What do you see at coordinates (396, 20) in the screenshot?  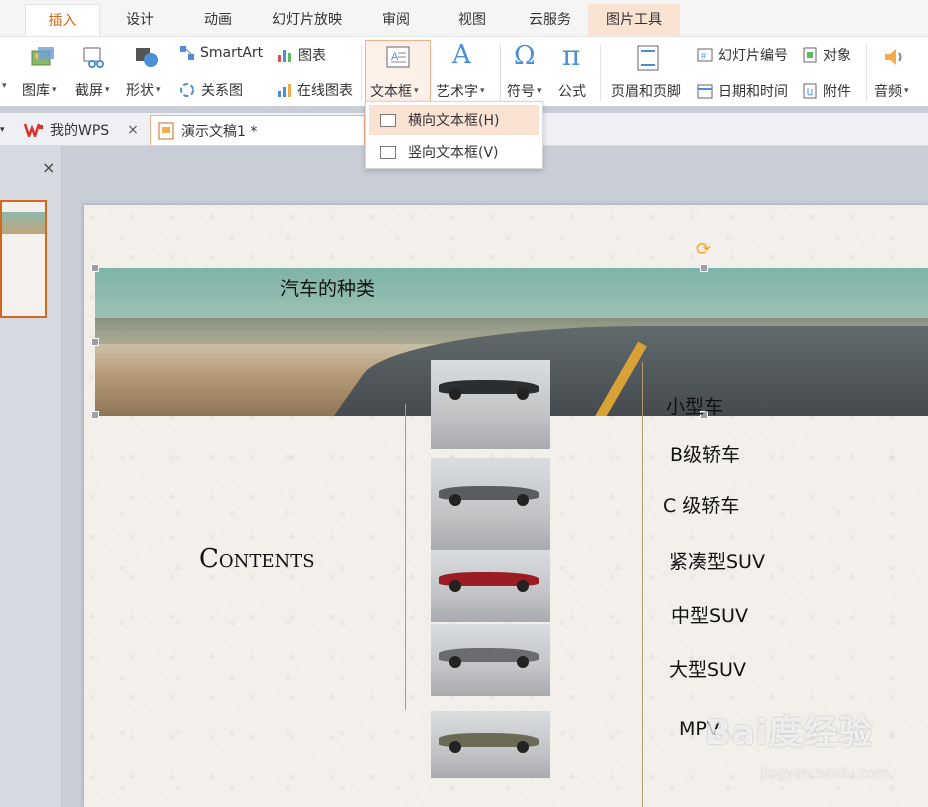 I see `tab-review: 审阅` at bounding box center [396, 20].